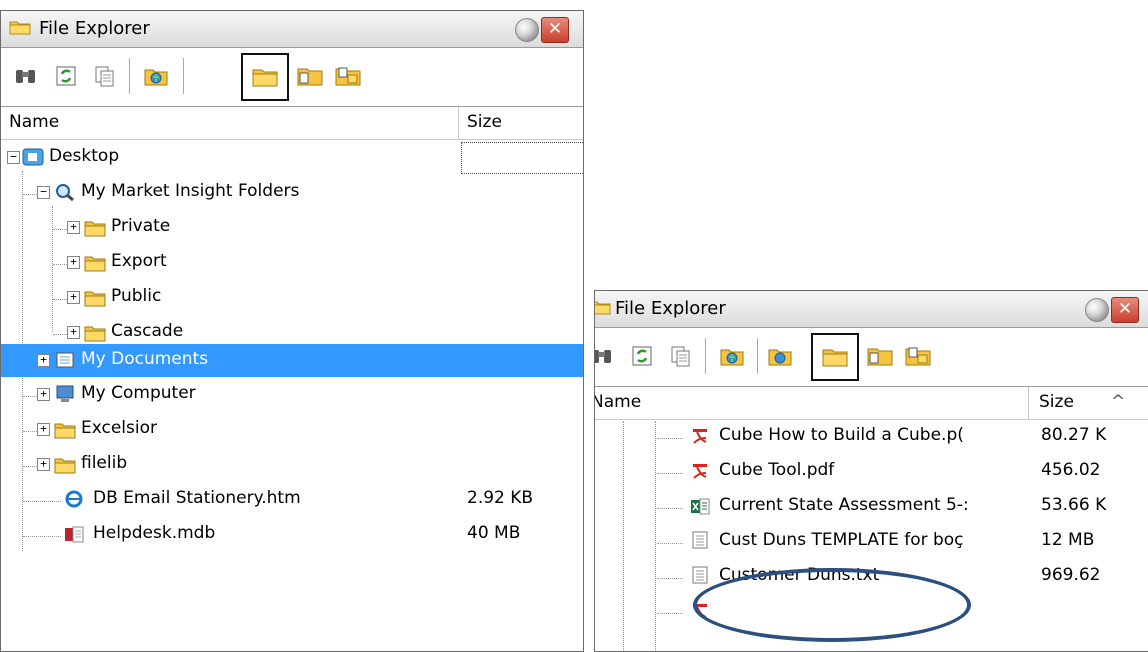  What do you see at coordinates (871, 542) in the screenshot?
I see `file-row: Cust Duns TEMPLATE for boç 12 MB` at bounding box center [871, 542].